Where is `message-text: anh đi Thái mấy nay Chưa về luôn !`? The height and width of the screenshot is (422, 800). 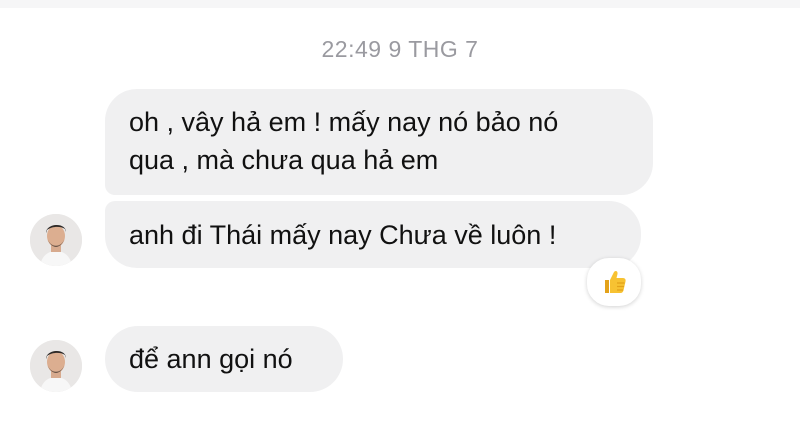 message-text: anh đi Thái mấy nay Chưa về luôn ! is located at coordinates (343, 235).